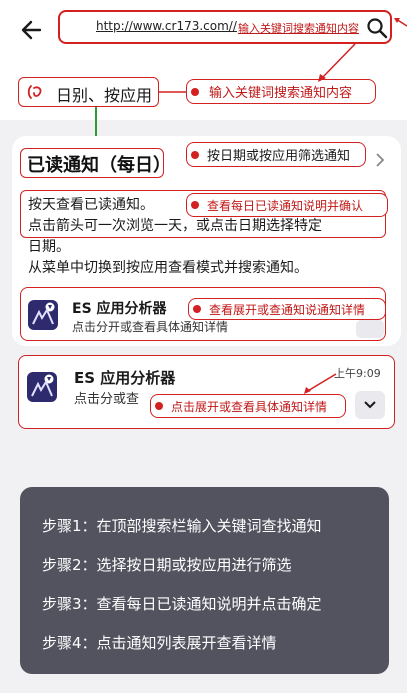  I want to click on chevron-right-icon, so click(380, 160).